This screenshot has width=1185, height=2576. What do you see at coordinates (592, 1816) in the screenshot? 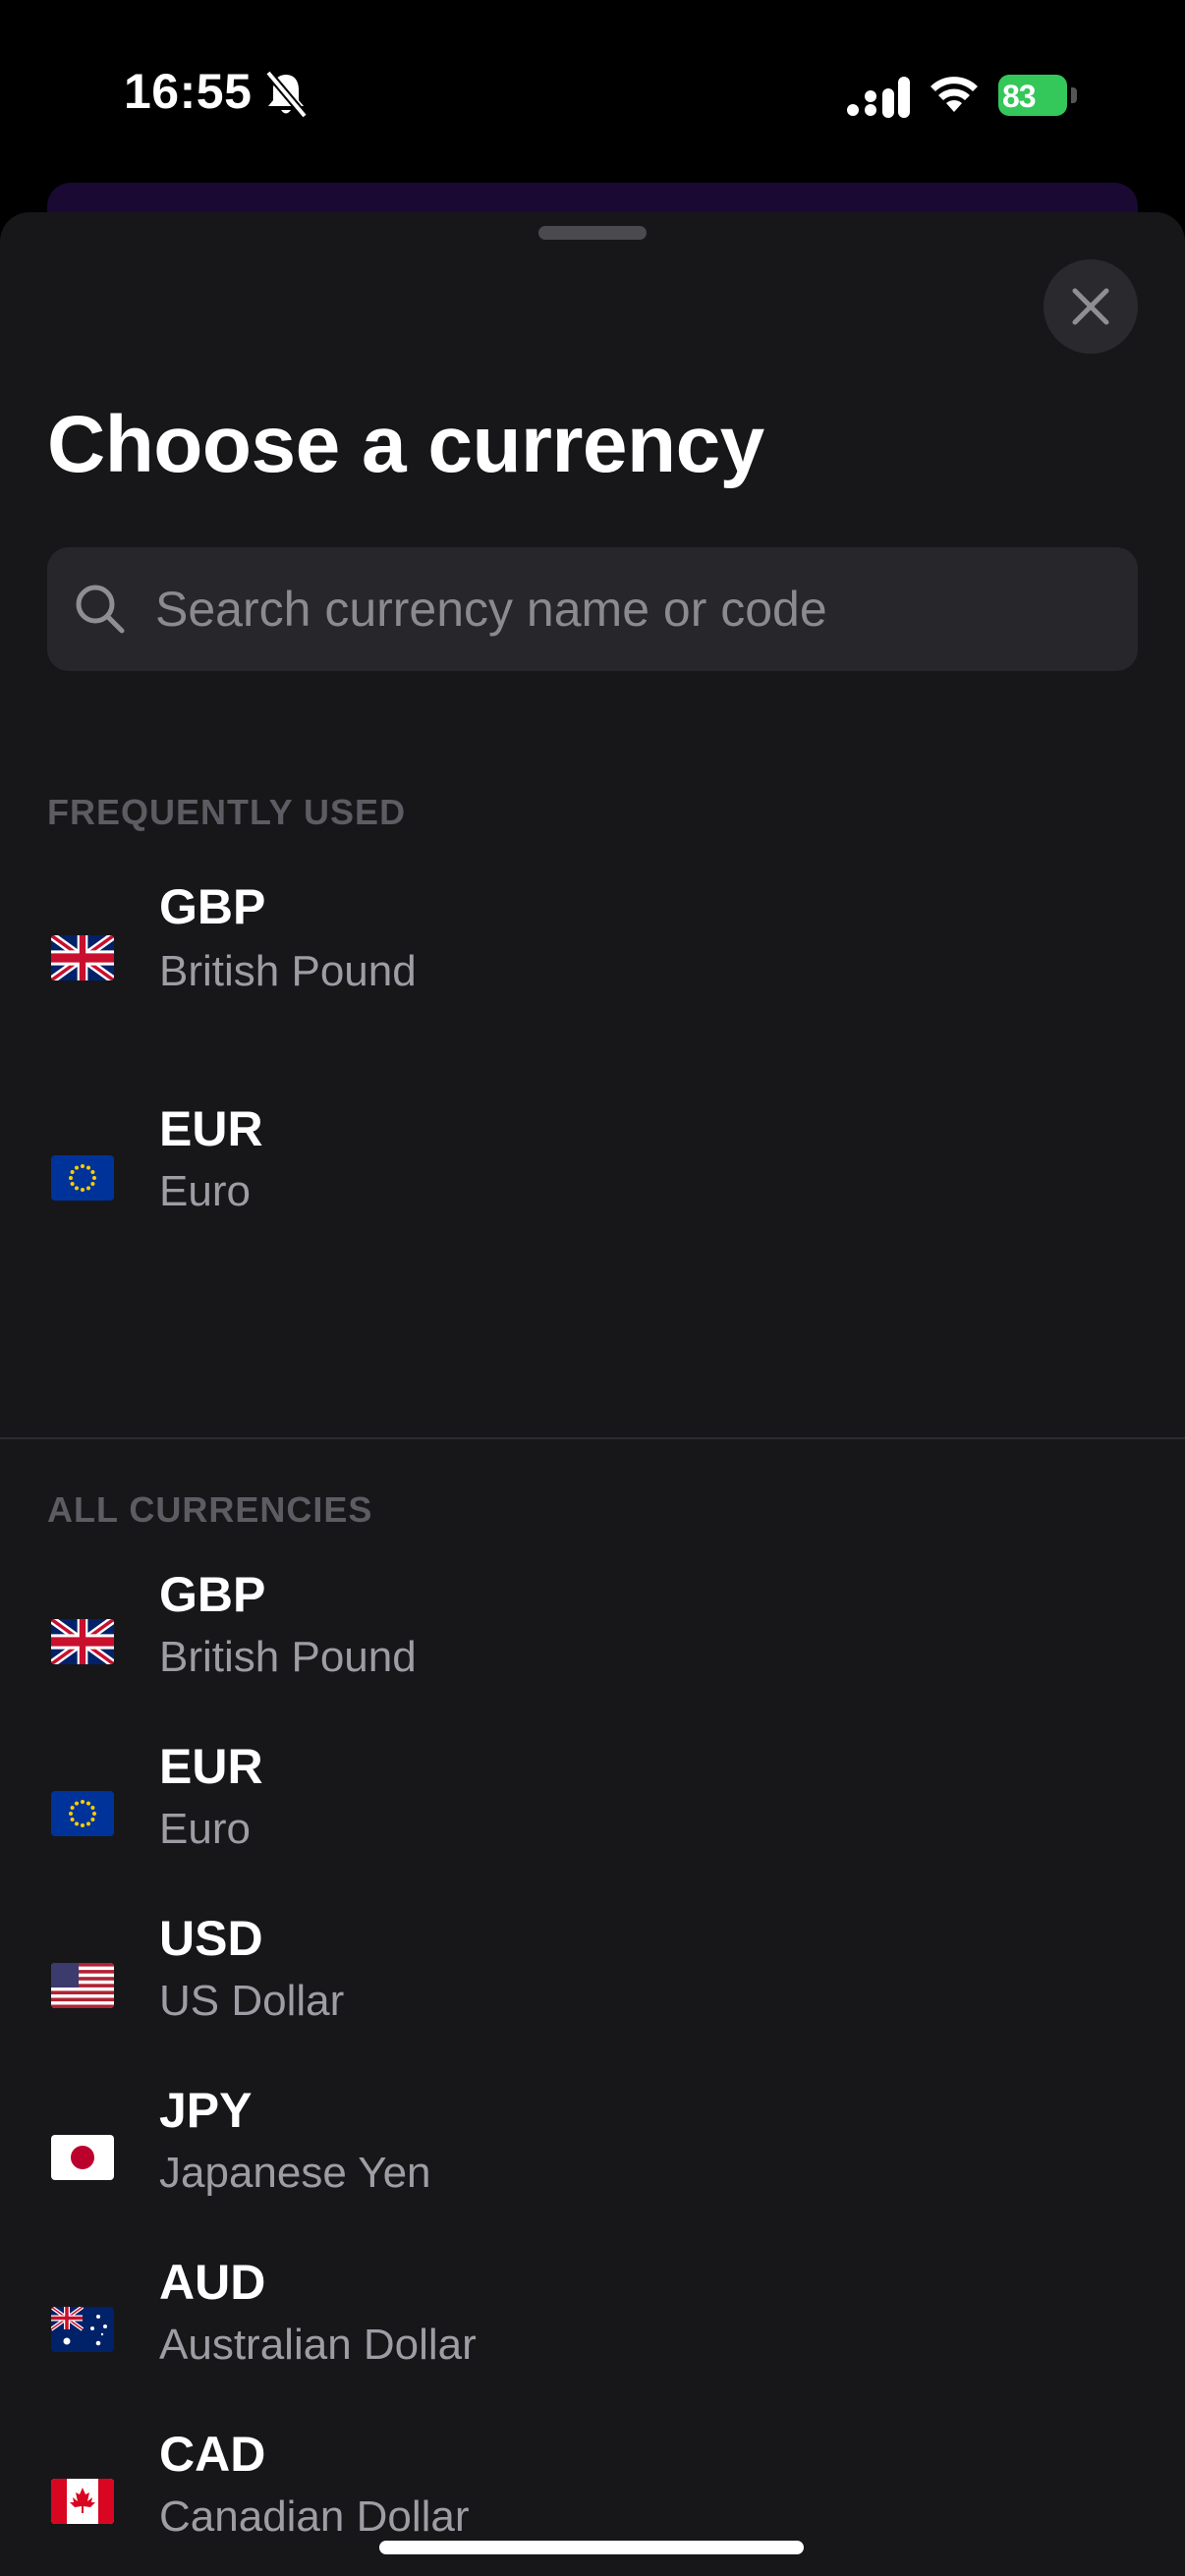
I see `currency-row: EUR Euro` at bounding box center [592, 1816].